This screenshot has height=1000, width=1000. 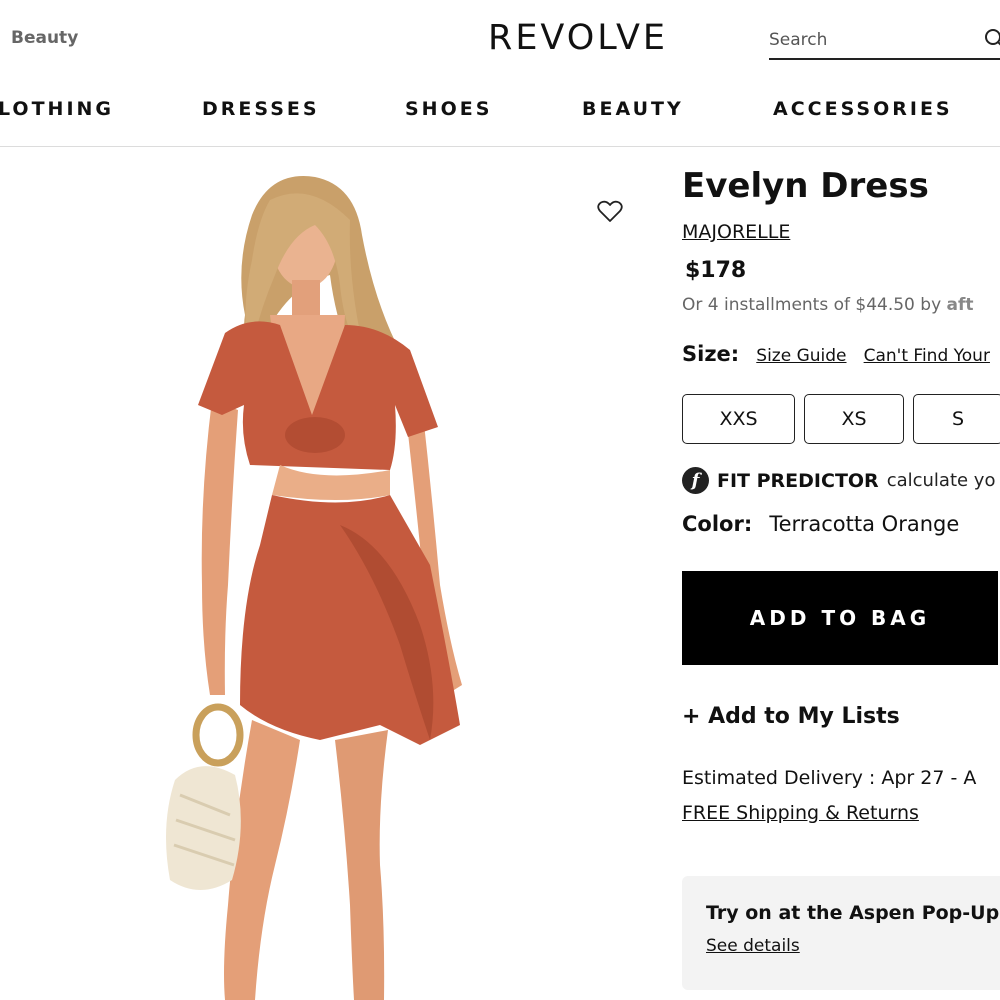 What do you see at coordinates (500, 113) in the screenshot?
I see `main-nav: LOTHING DRESSES SHOES BEAUTY ACCESSORIES` at bounding box center [500, 113].